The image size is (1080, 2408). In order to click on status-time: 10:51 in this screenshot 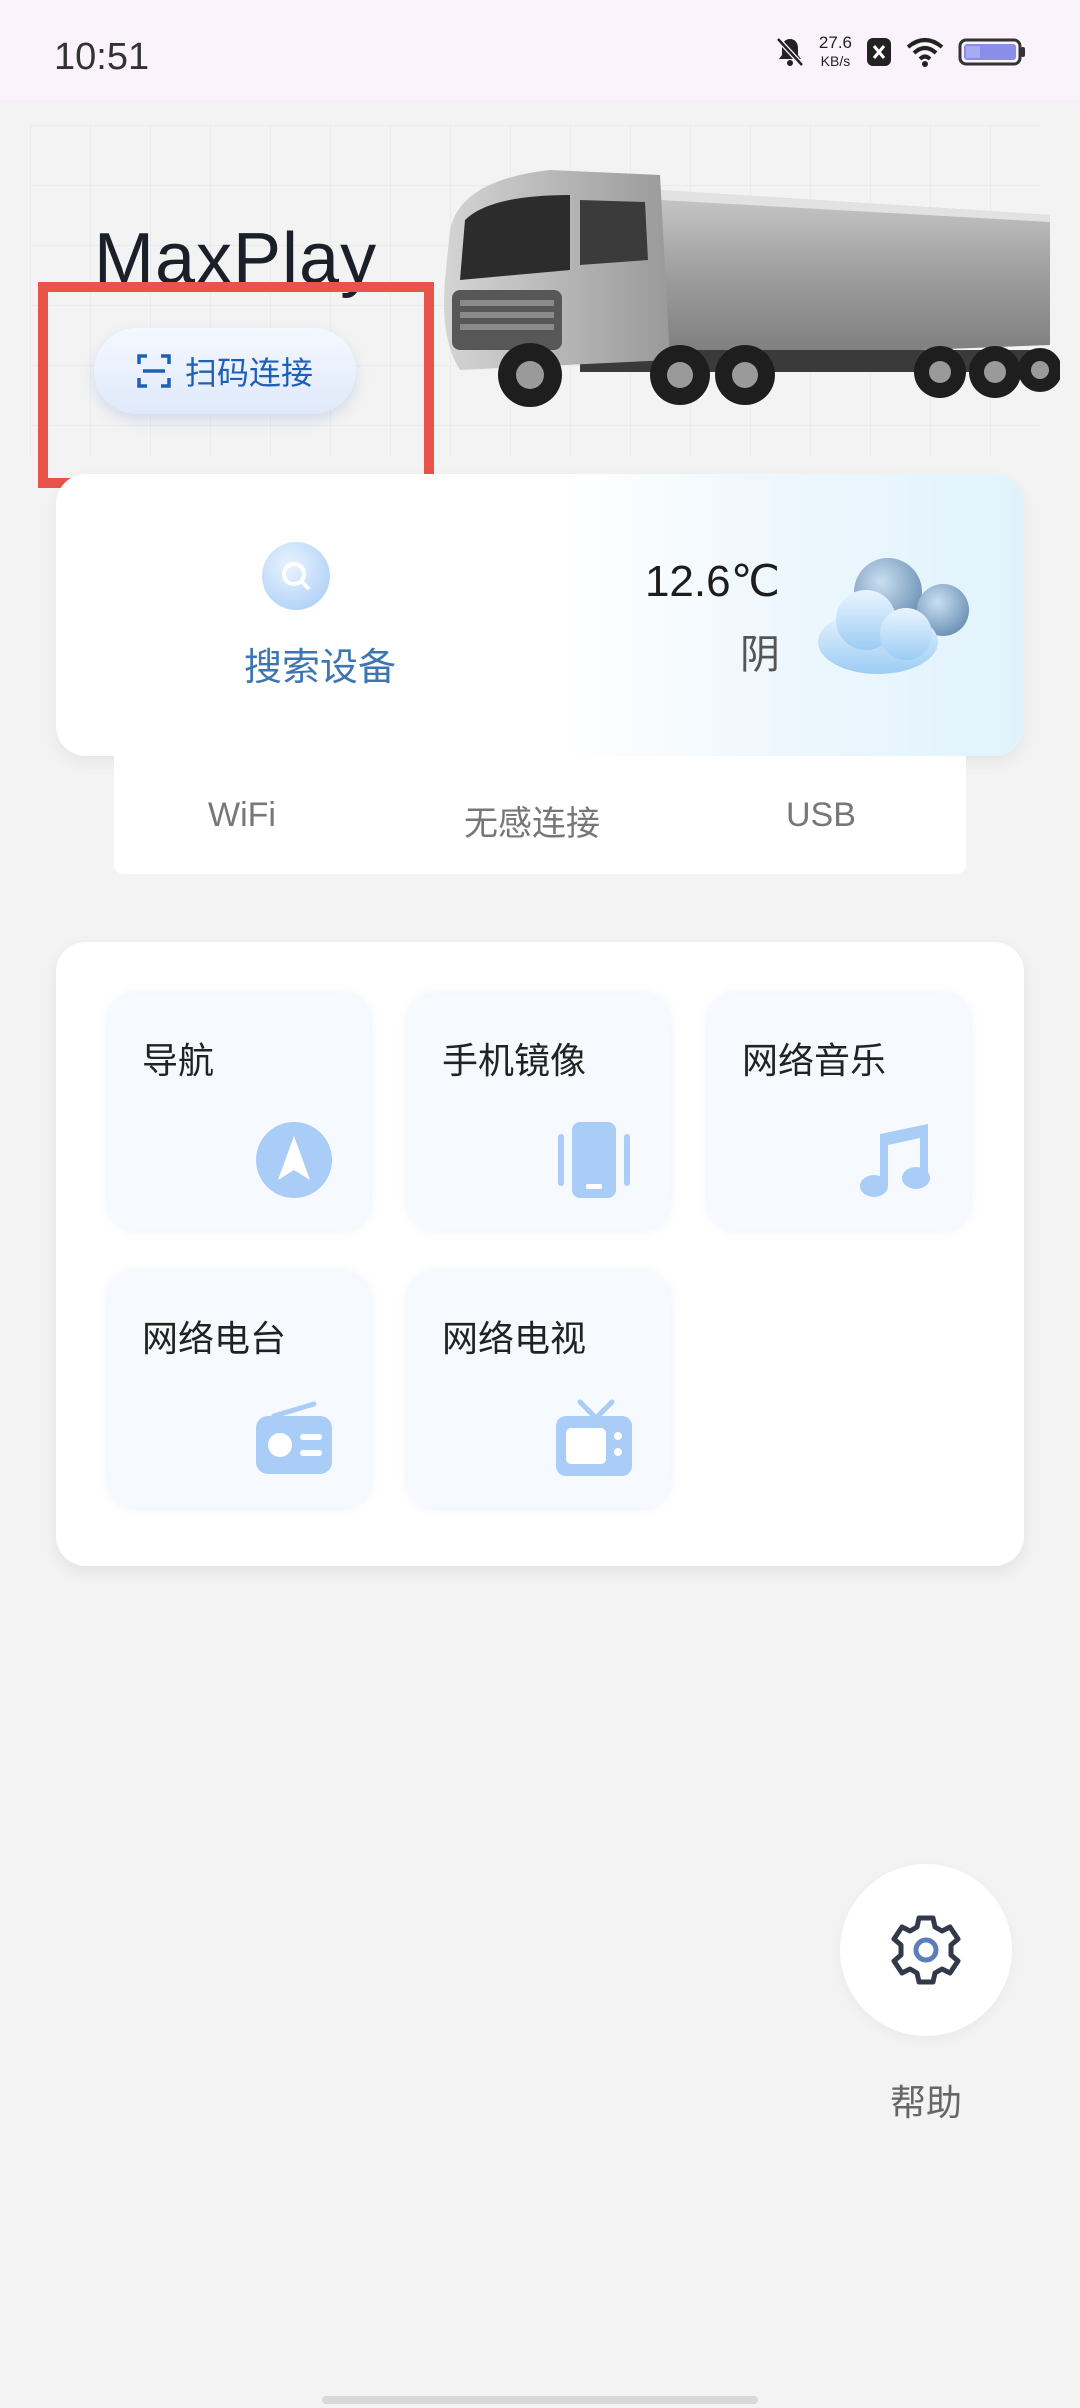, I will do `click(102, 57)`.